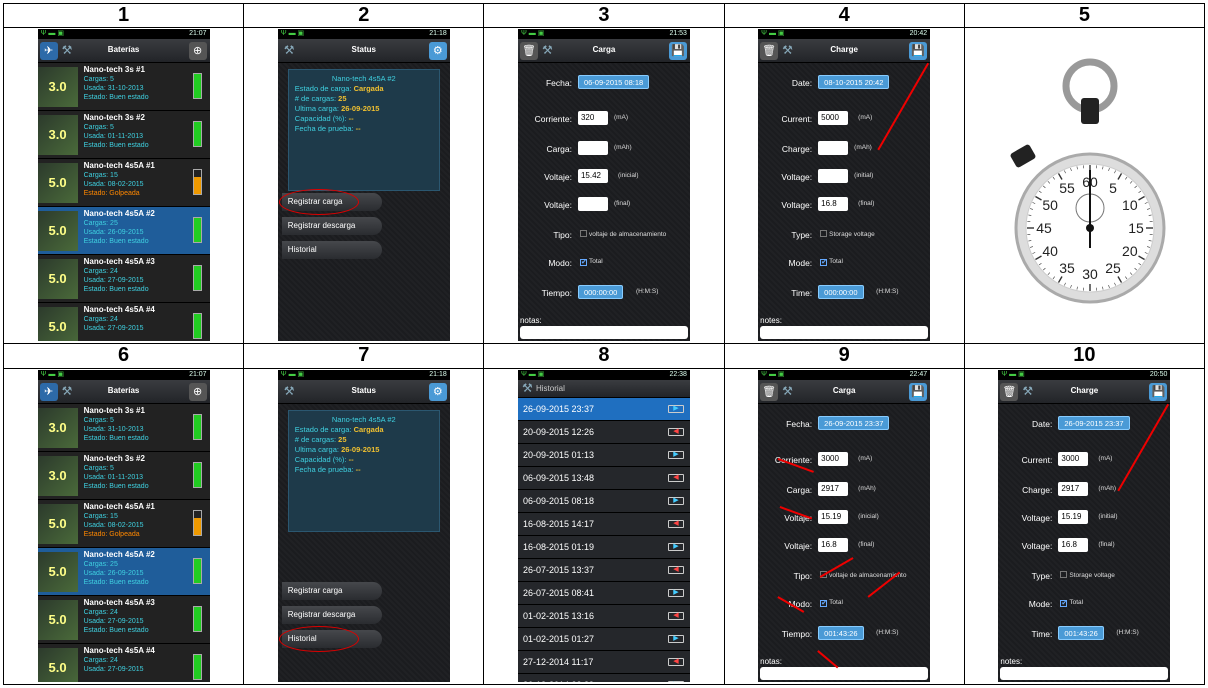 Image resolution: width=1208 pixels, height=688 pixels. I want to click on status-label: Capacidad (%):, so click(320, 119).